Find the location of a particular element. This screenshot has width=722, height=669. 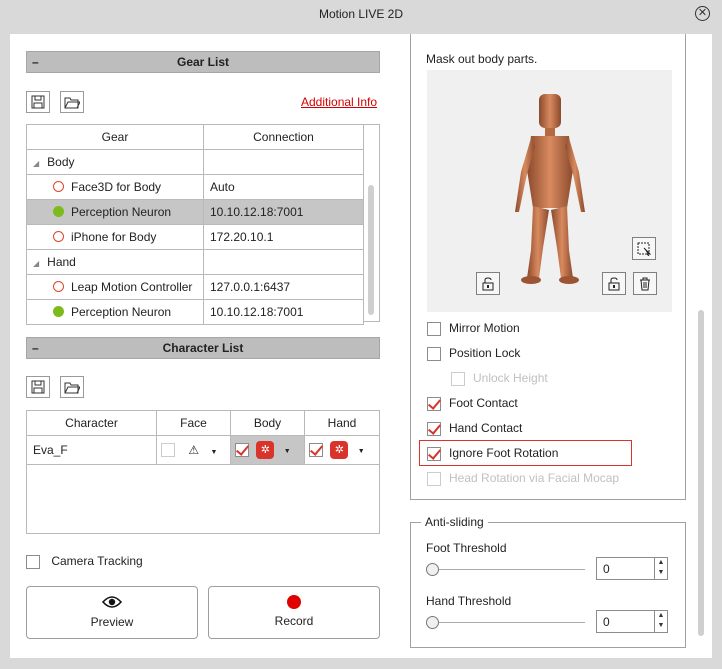

record-label: Record is located at coordinates (294, 621).